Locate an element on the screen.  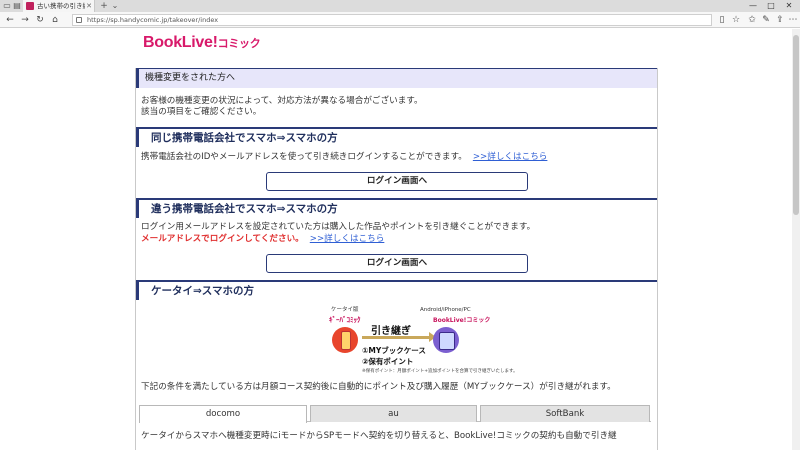
section-same-carrier-heading-bar: 同じ携帯電話会社でスマホ⇒スマホの方 is located at coordinates (396, 137).